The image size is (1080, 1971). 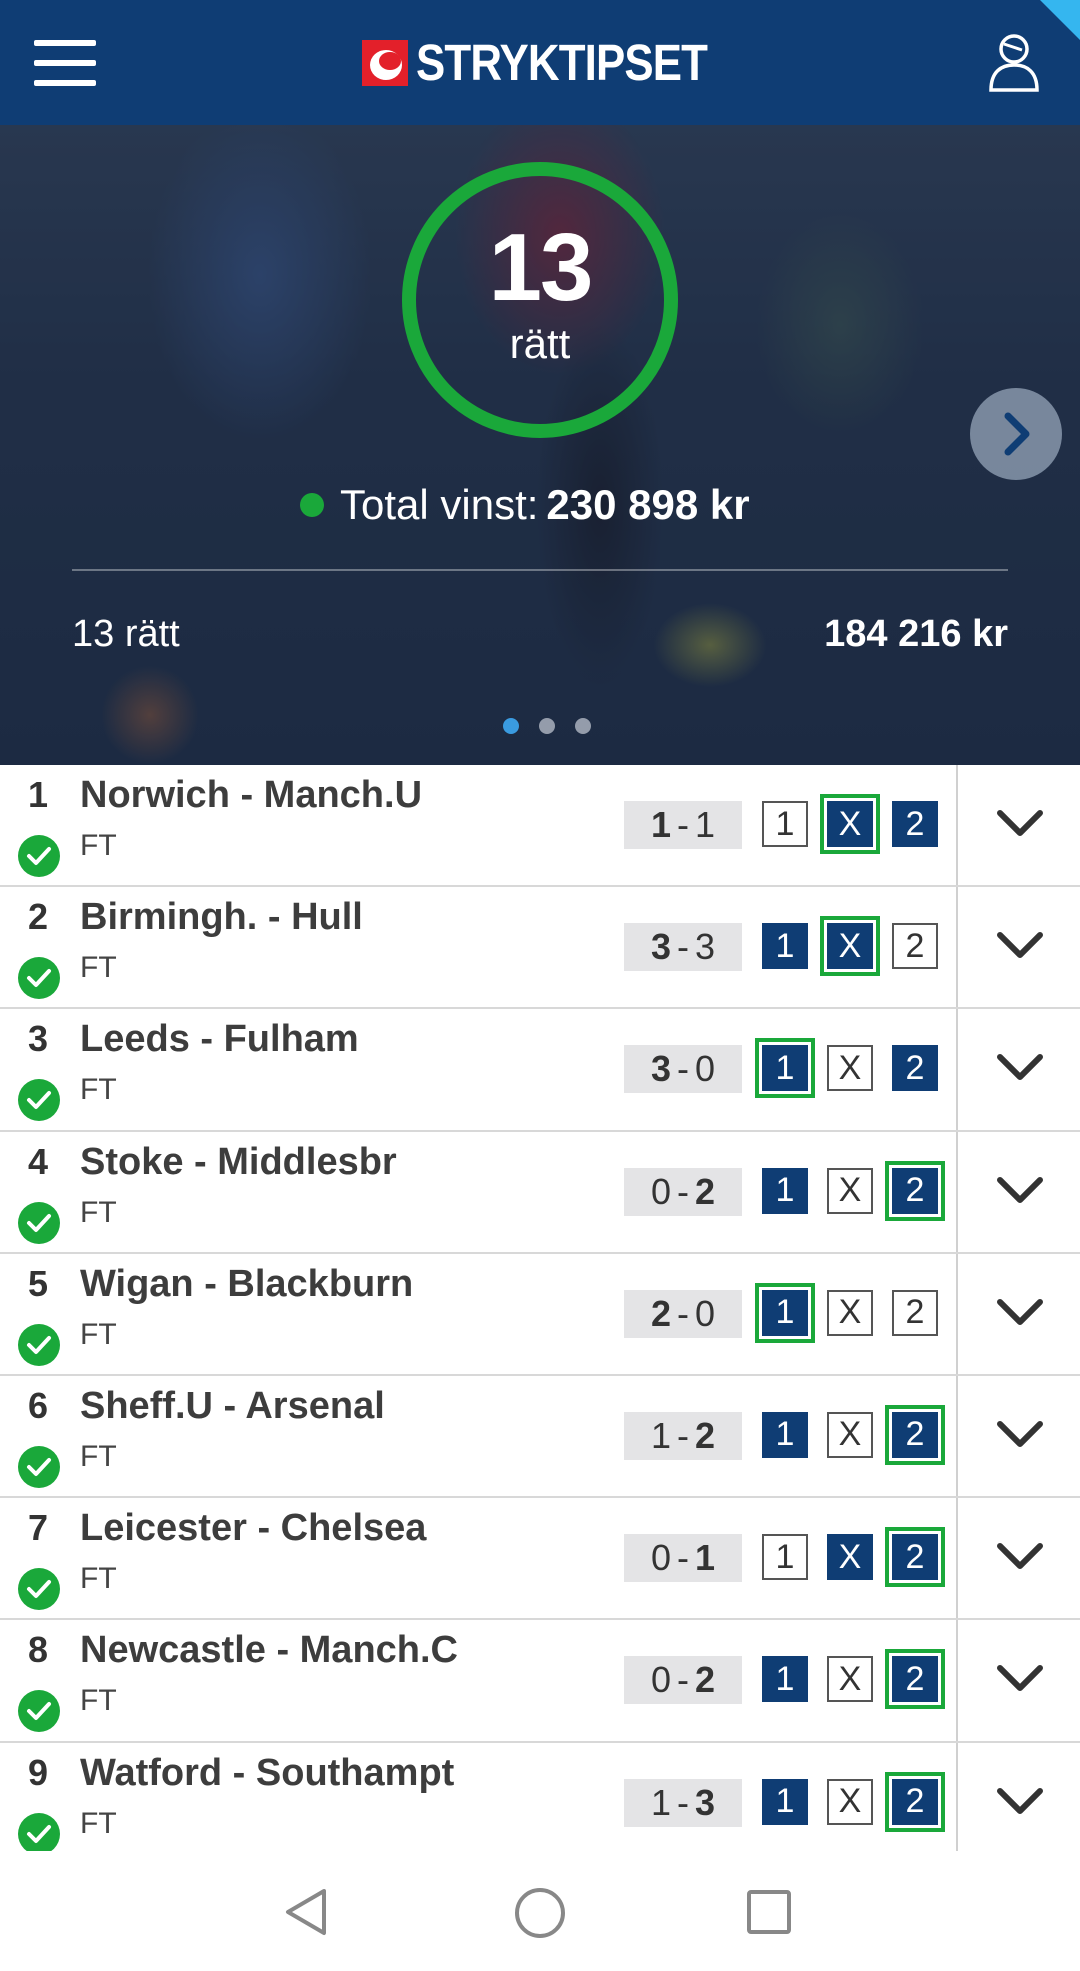 I want to click on match-row: 5 Wigan - Blackburn FT 2 - 0 1 X 2, so click(x=540, y=1314).